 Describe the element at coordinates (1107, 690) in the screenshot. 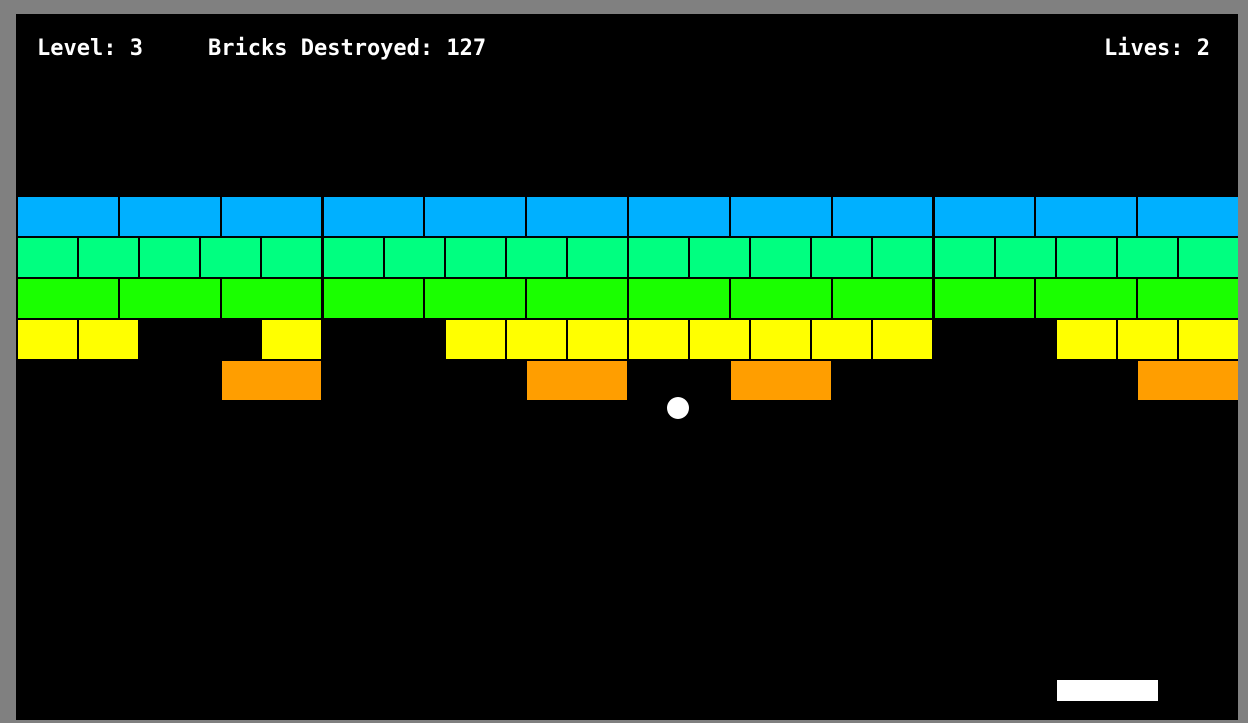

I see `paddle` at that location.